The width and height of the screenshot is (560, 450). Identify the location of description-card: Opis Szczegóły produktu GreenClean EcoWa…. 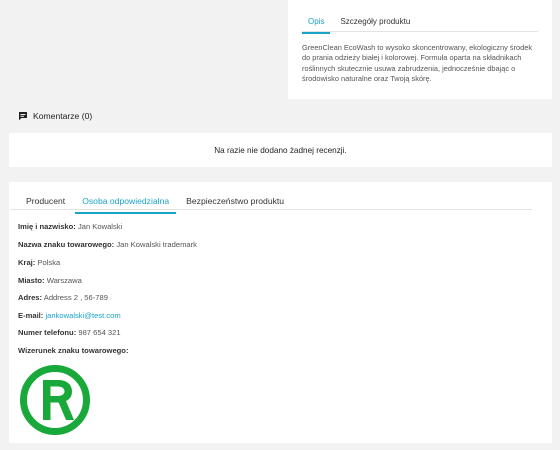
(420, 49).